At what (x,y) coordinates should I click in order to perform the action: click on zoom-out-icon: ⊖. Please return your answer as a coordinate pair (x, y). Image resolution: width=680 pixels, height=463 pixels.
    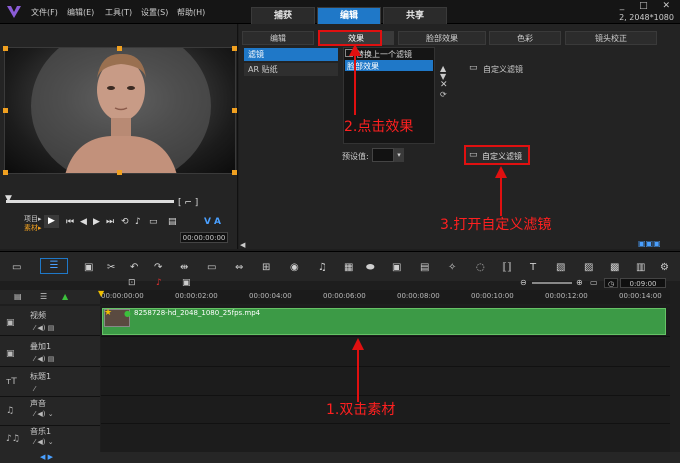
    Looking at the image, I should click on (523, 282).